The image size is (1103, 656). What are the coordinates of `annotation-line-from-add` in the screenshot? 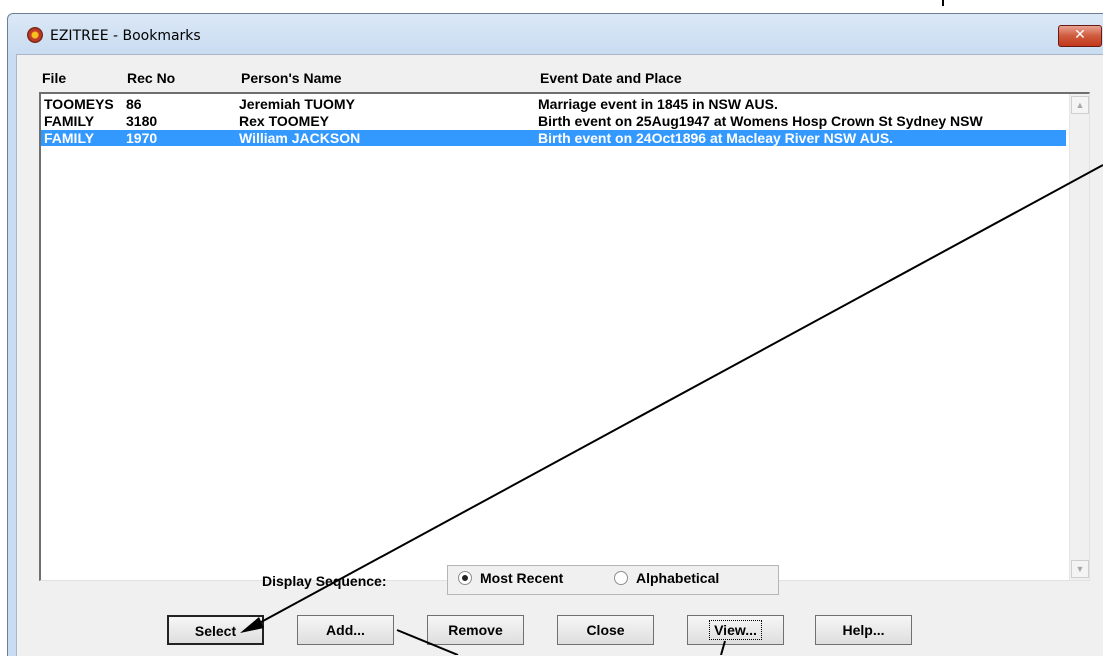 It's located at (427, 642).